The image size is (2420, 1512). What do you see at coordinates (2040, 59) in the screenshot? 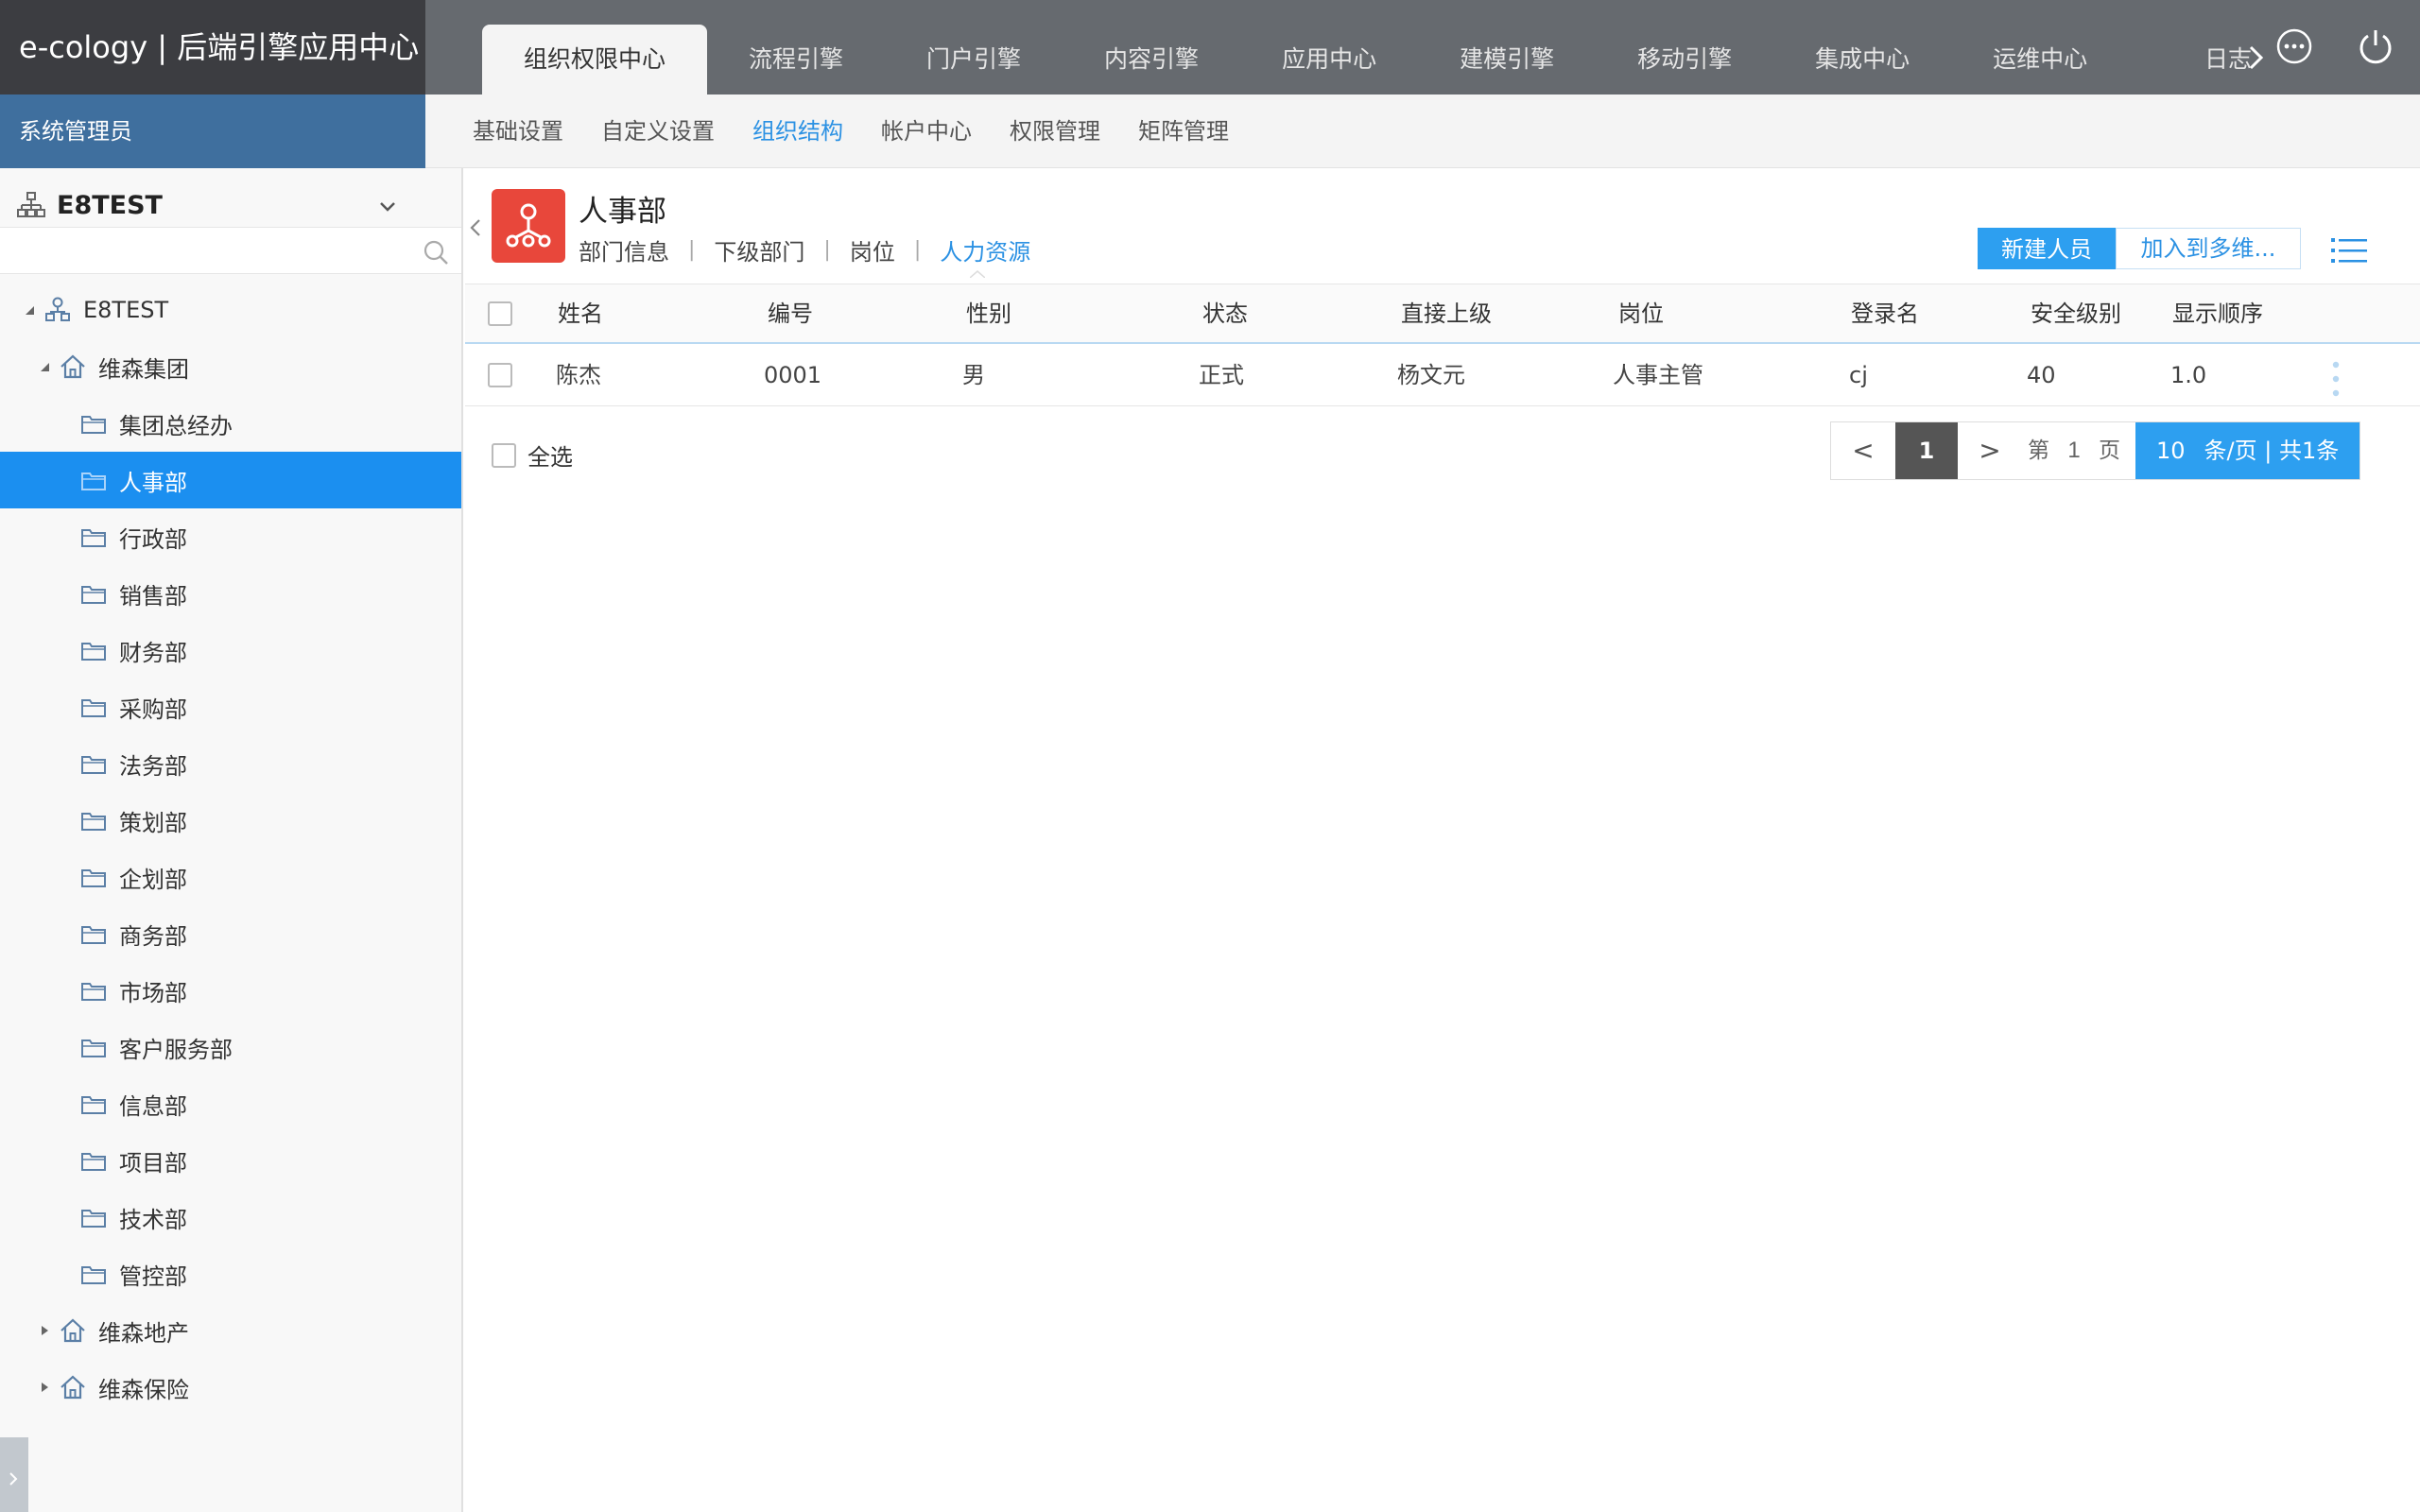
I see `tab-ops-center: 运维中心` at bounding box center [2040, 59].